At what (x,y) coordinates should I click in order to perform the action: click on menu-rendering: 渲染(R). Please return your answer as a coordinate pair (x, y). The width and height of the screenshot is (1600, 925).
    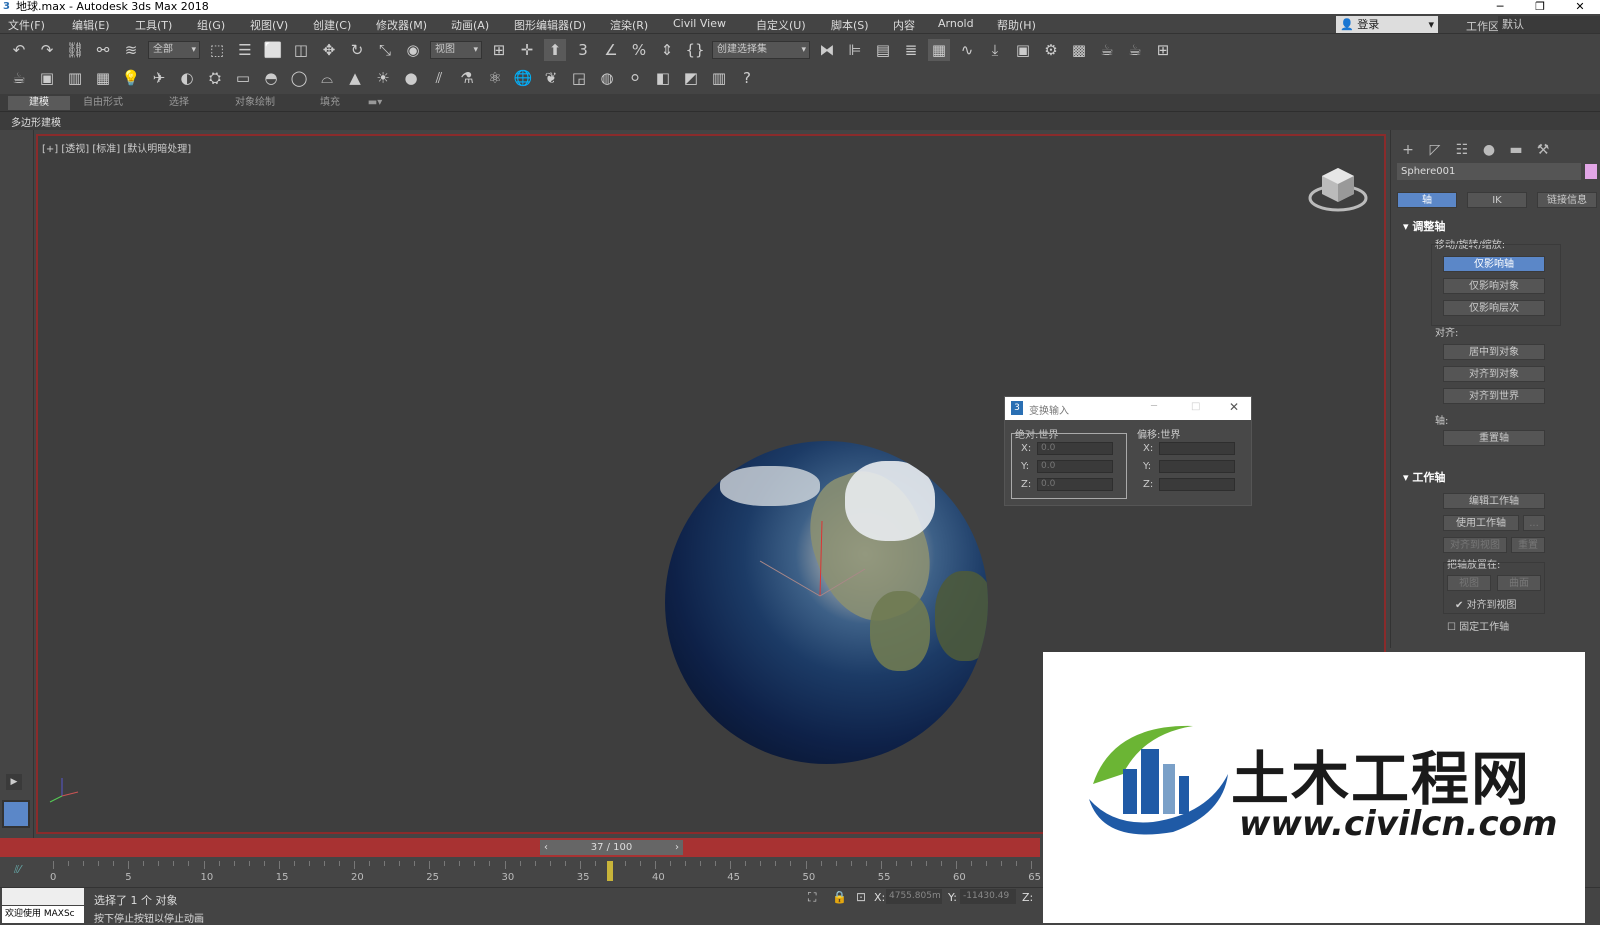
    Looking at the image, I should click on (629, 25).